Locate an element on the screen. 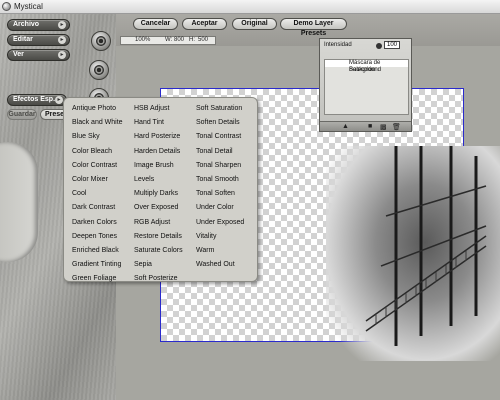 This screenshot has width=500, height=400. menu-item: Green Foliage is located at coordinates (97, 279).